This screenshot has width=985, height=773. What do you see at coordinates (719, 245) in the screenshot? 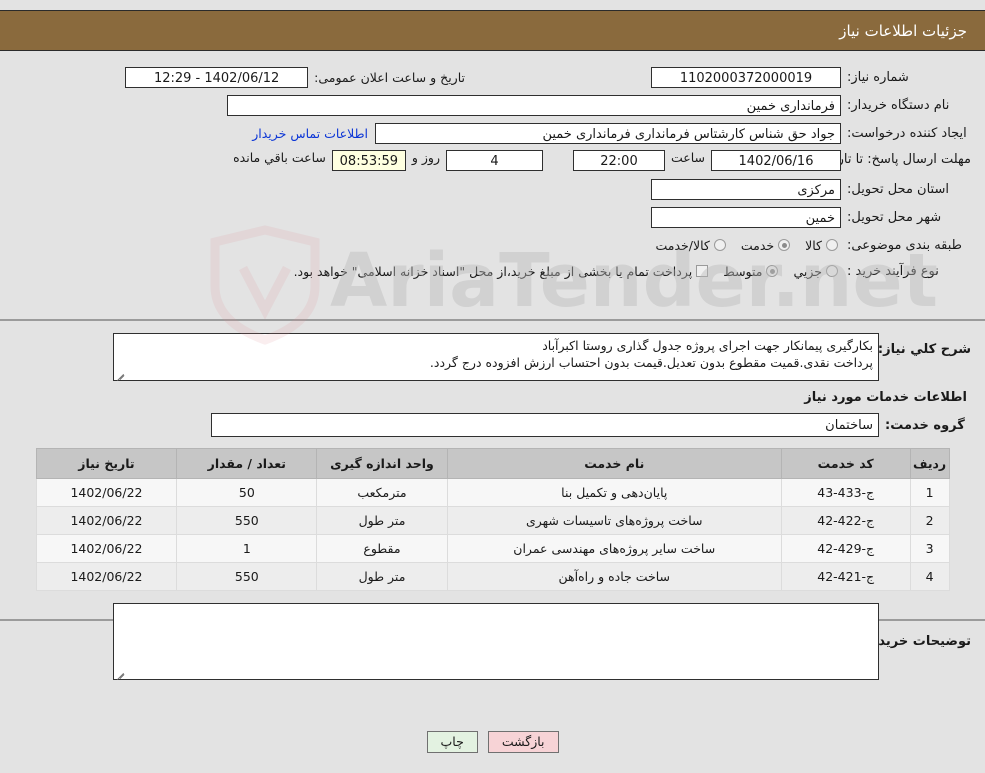
I see `radio-category-goods-service` at bounding box center [719, 245].